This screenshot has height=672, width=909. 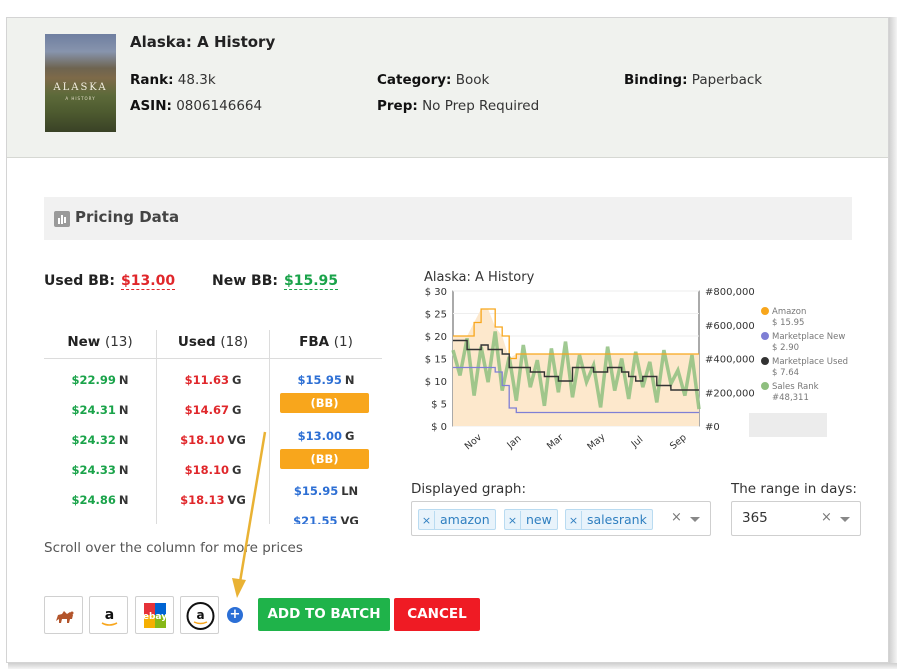 I want to click on new-bb-value: $15.95, so click(x=310, y=281).